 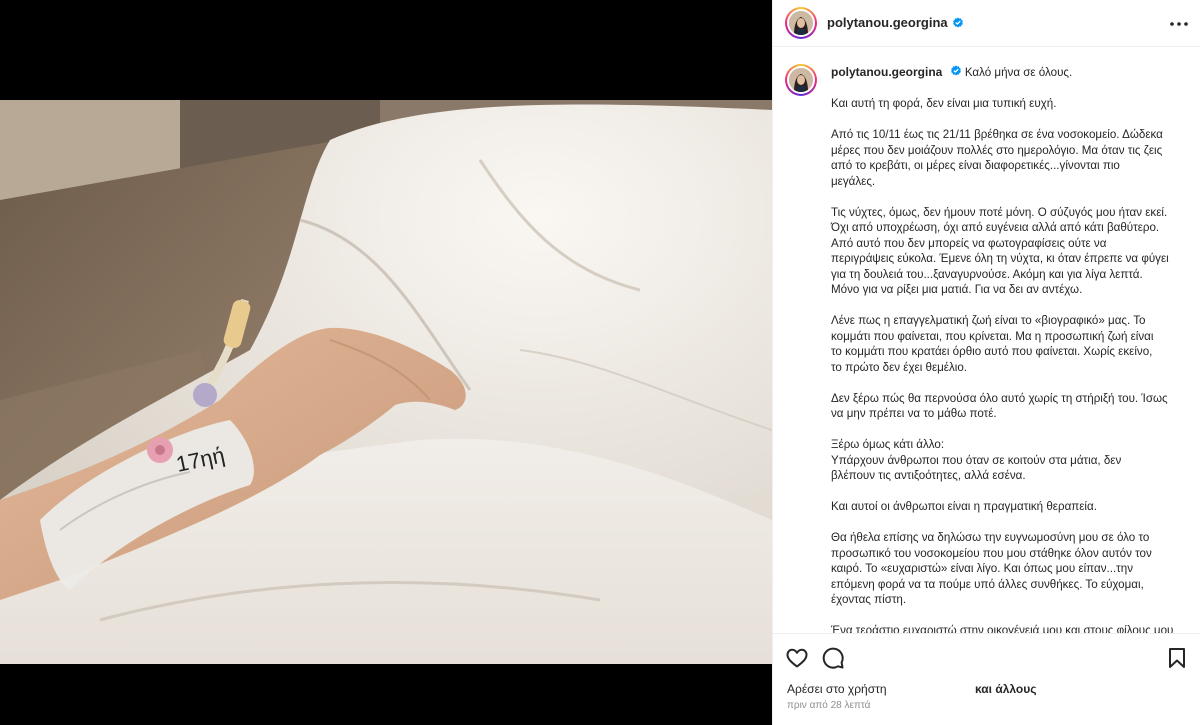 I want to click on post-timestamp: πριν από 28 λεπτά, so click(x=828, y=705).